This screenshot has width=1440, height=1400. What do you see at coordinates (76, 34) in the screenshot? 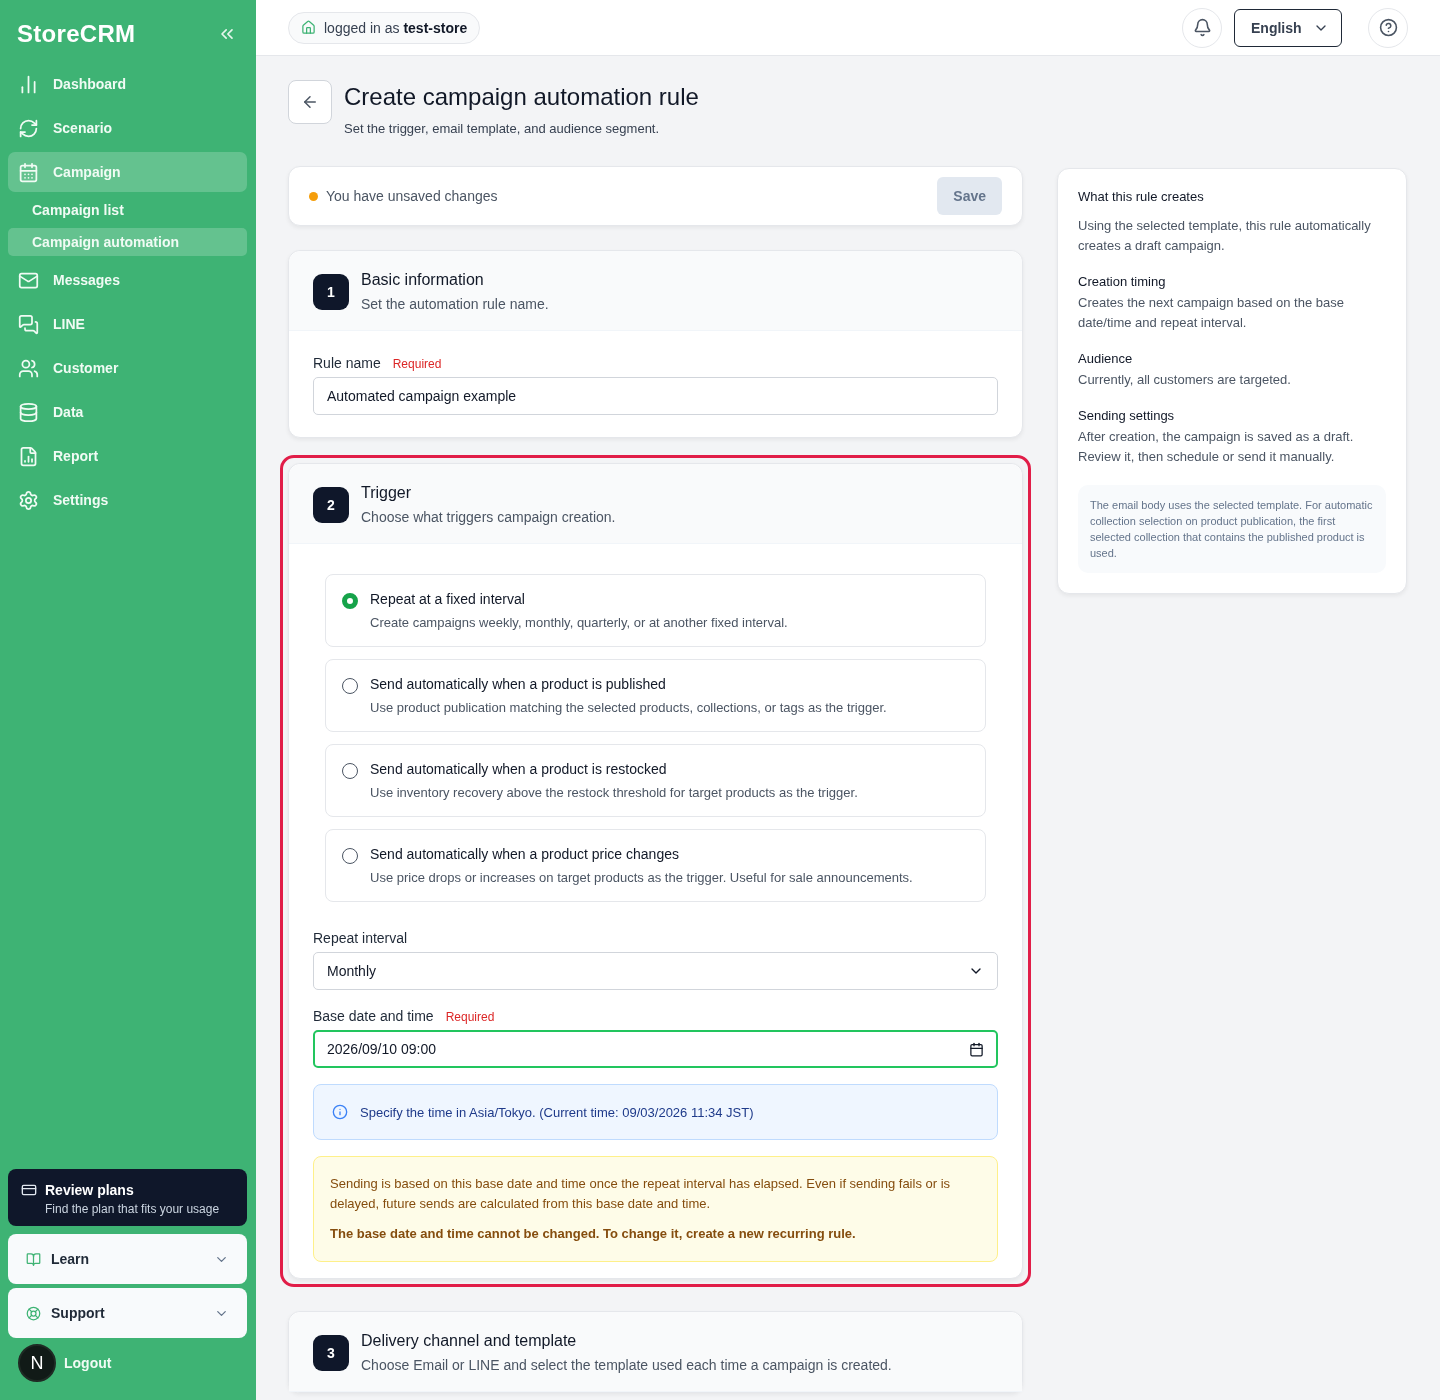
I see `logo: StoreCRM` at bounding box center [76, 34].